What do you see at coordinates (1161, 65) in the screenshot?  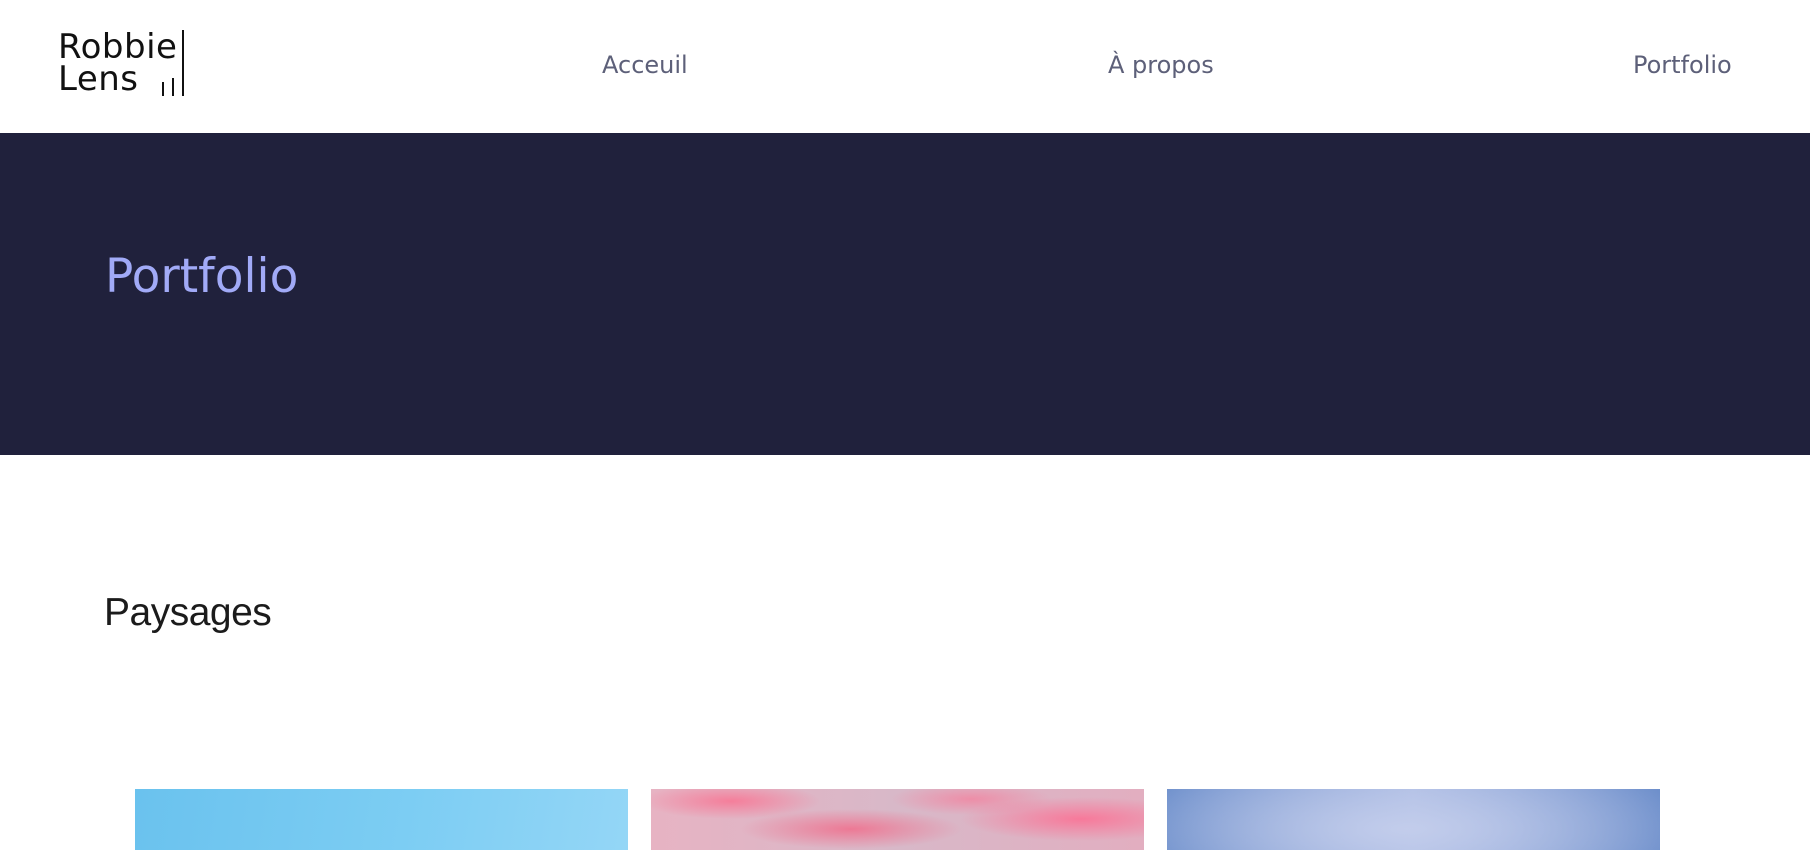 I see `nav-link-about: À propos` at bounding box center [1161, 65].